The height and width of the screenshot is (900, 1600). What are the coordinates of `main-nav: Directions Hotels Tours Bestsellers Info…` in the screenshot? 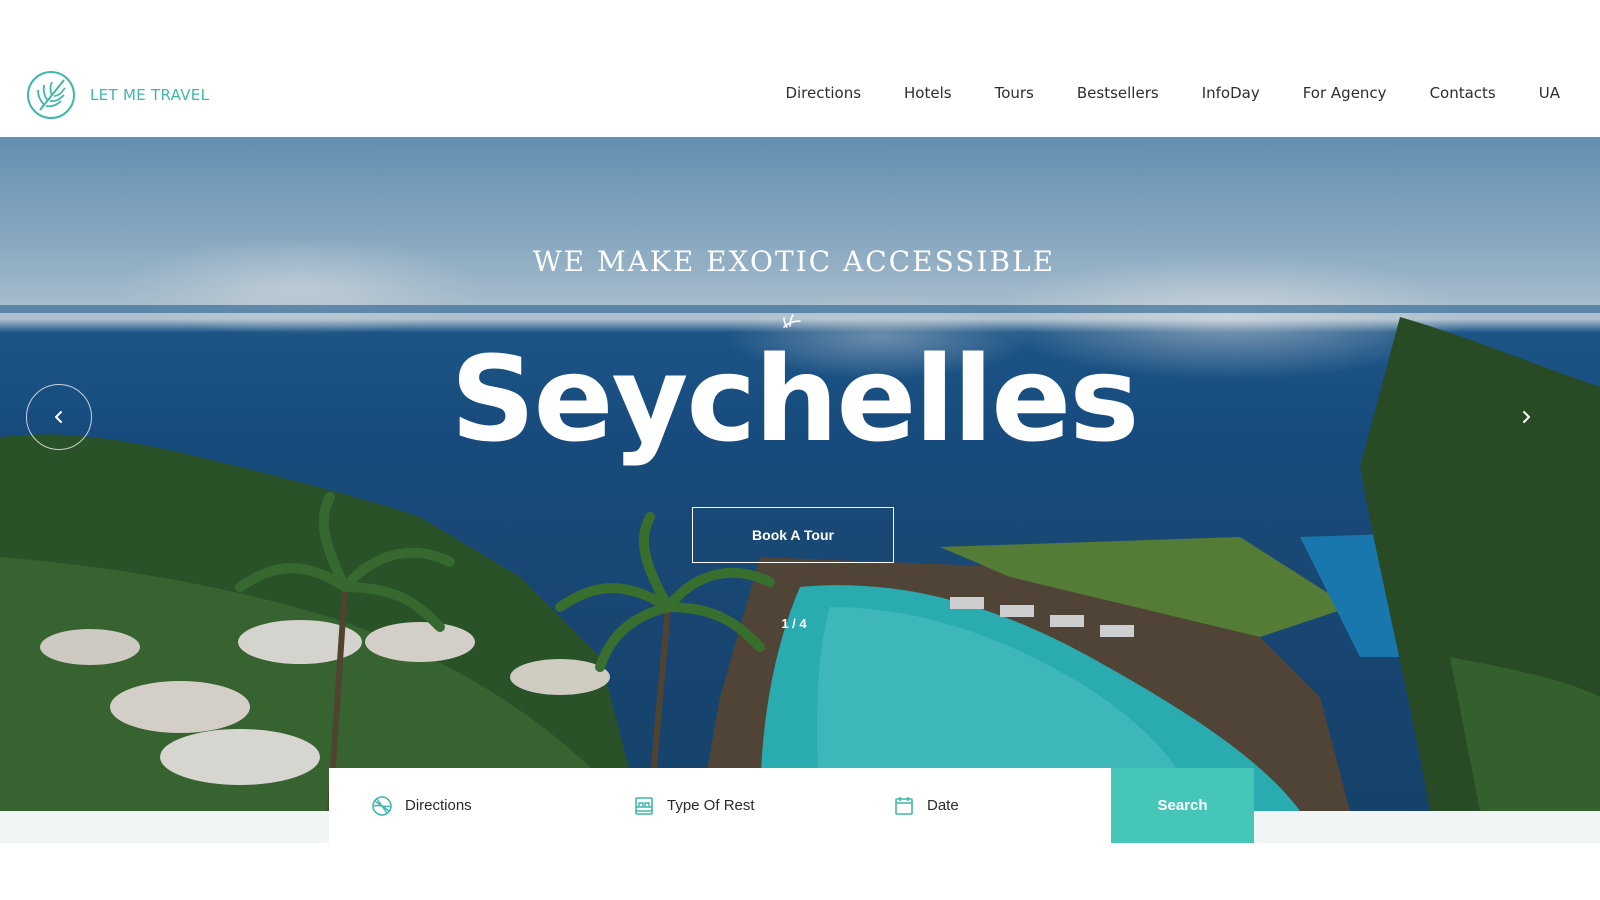 It's located at (1172, 93).